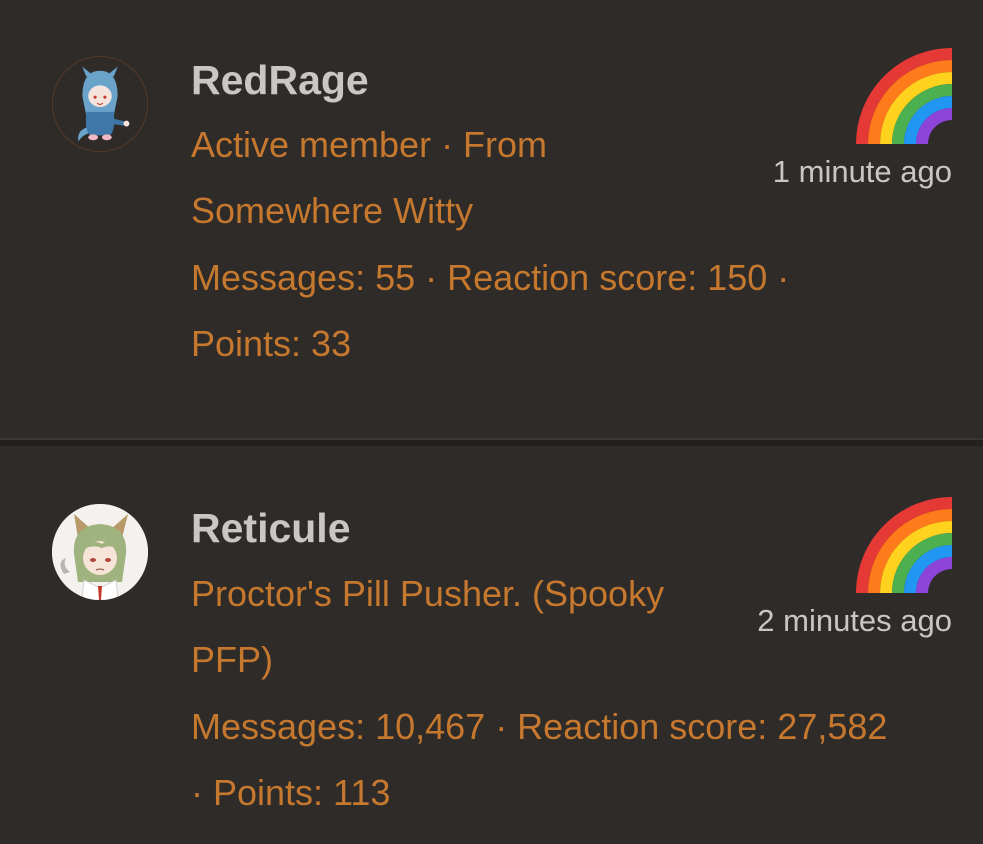  What do you see at coordinates (491, 442) in the screenshot?
I see `post-divider` at bounding box center [491, 442].